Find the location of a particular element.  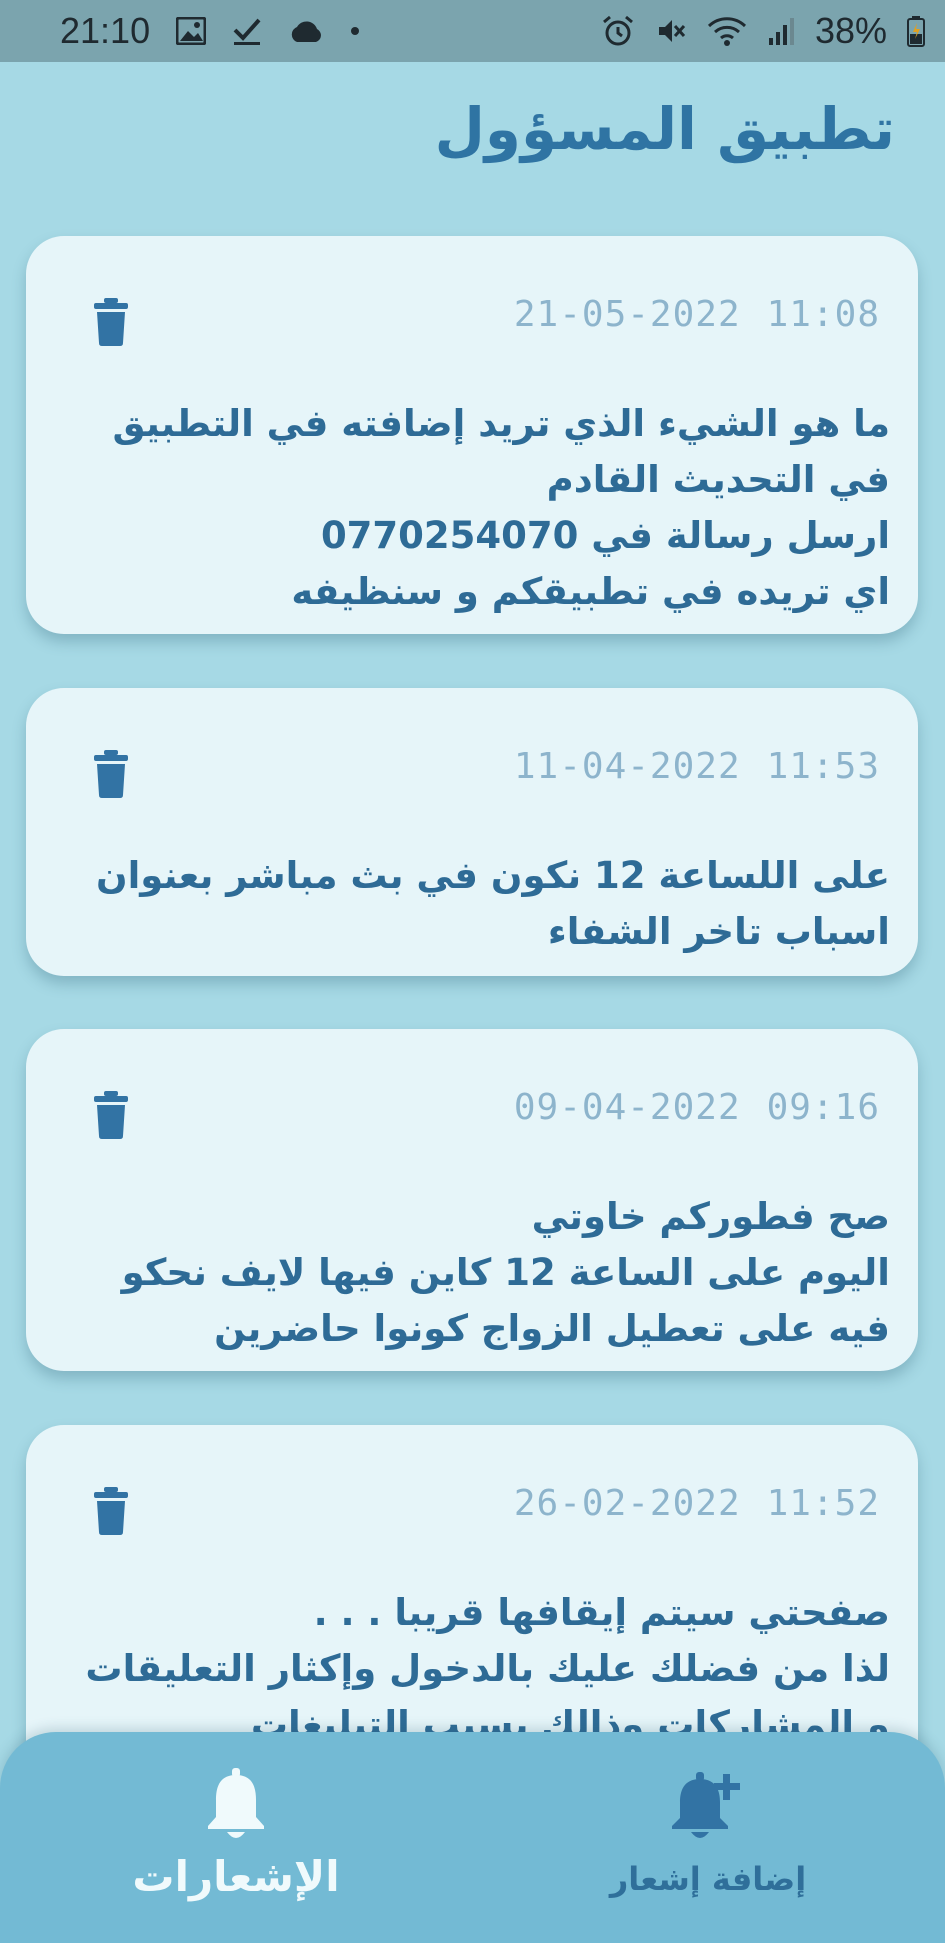

page-title: تطبيق المسؤول is located at coordinates (664, 129).